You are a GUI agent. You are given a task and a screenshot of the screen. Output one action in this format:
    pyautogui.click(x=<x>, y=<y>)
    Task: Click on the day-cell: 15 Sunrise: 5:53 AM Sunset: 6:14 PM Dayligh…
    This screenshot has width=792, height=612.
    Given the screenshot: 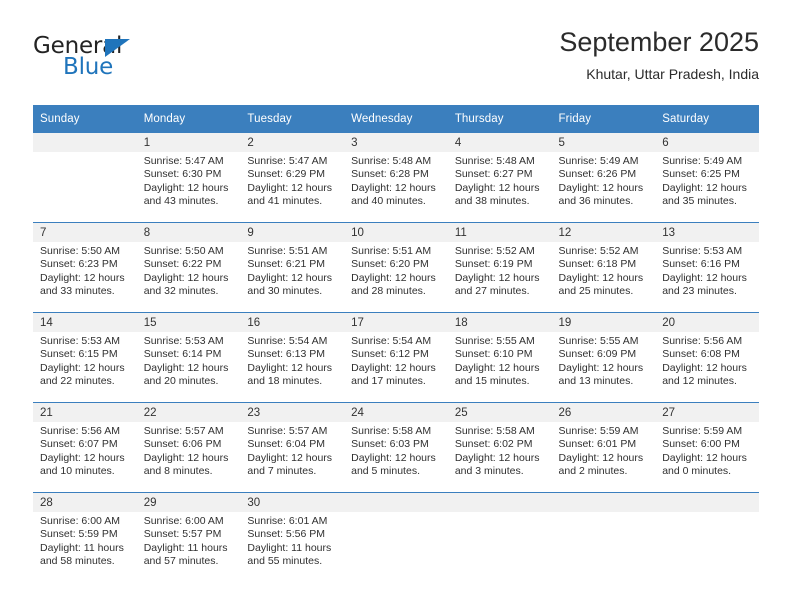 What is the action you would take?
    pyautogui.click(x=188, y=357)
    